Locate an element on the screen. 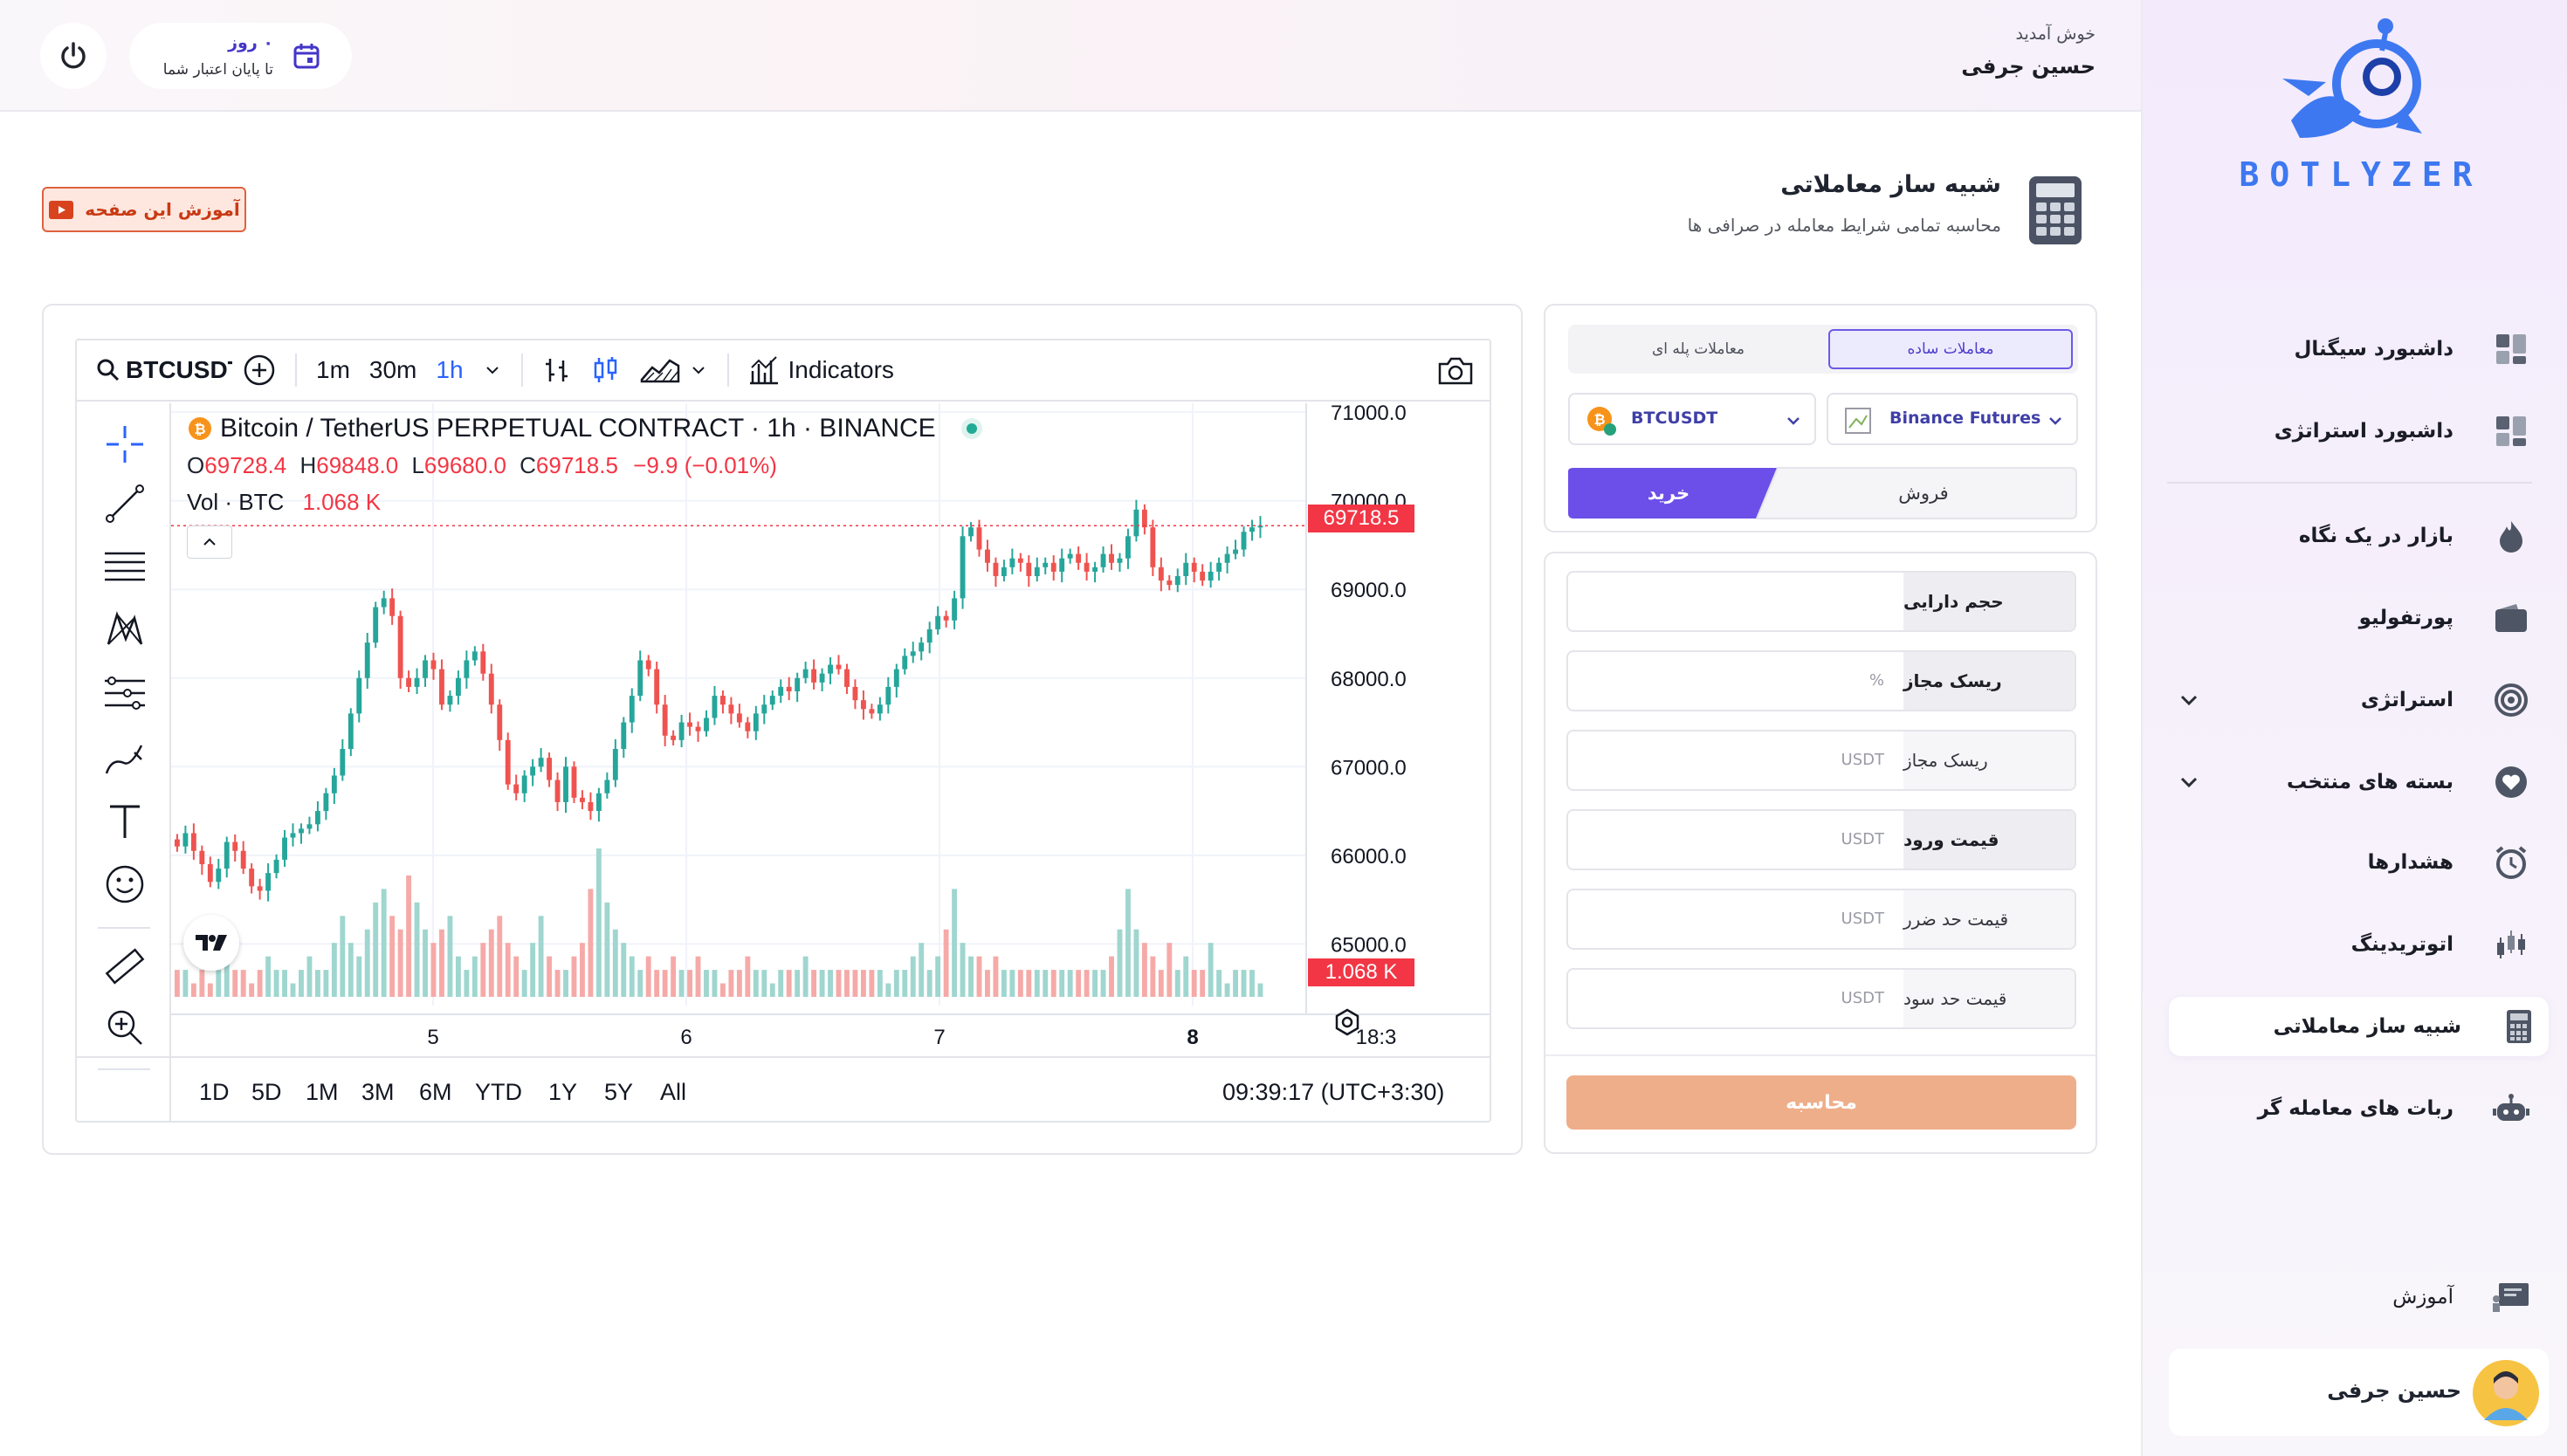  page-tutorial-button: آموزش این صفحه is located at coordinates (144, 209).